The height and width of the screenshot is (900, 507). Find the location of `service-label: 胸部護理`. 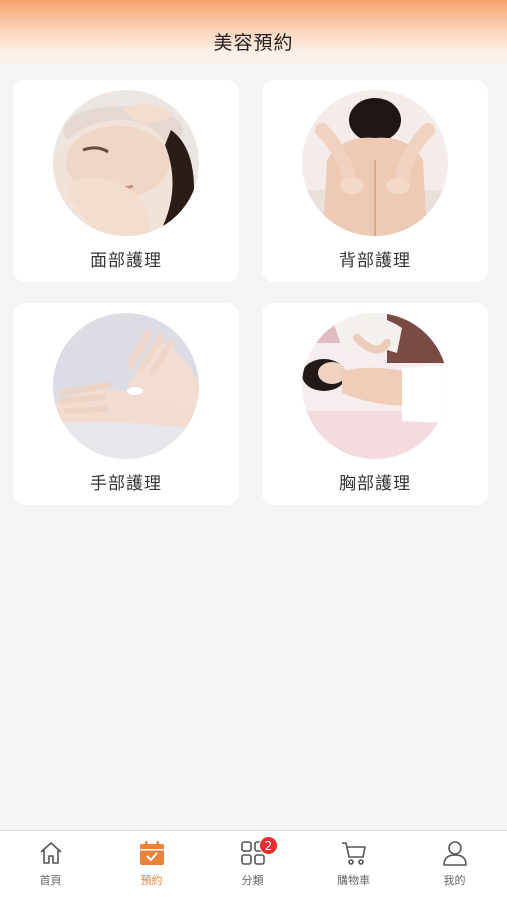

service-label: 胸部護理 is located at coordinates (375, 484).